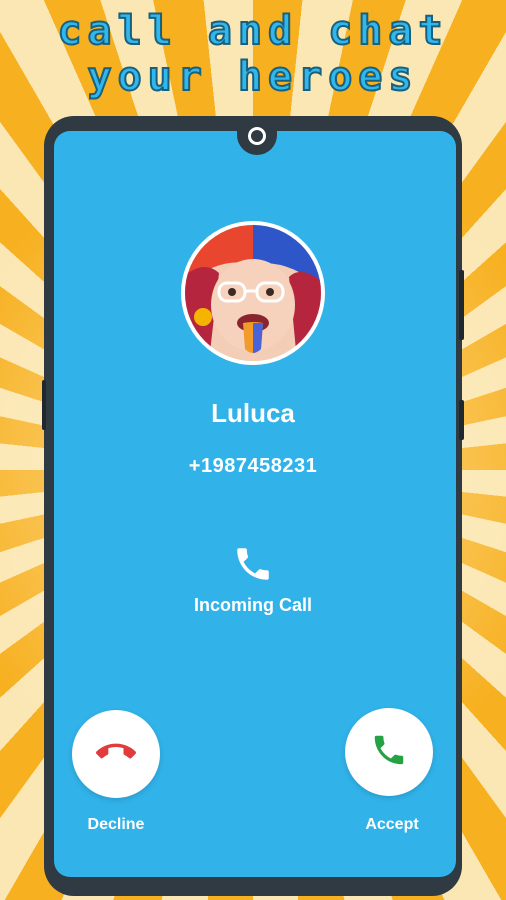 Image resolution: width=506 pixels, height=900 pixels. I want to click on caller-name: Luluca, so click(253, 413).